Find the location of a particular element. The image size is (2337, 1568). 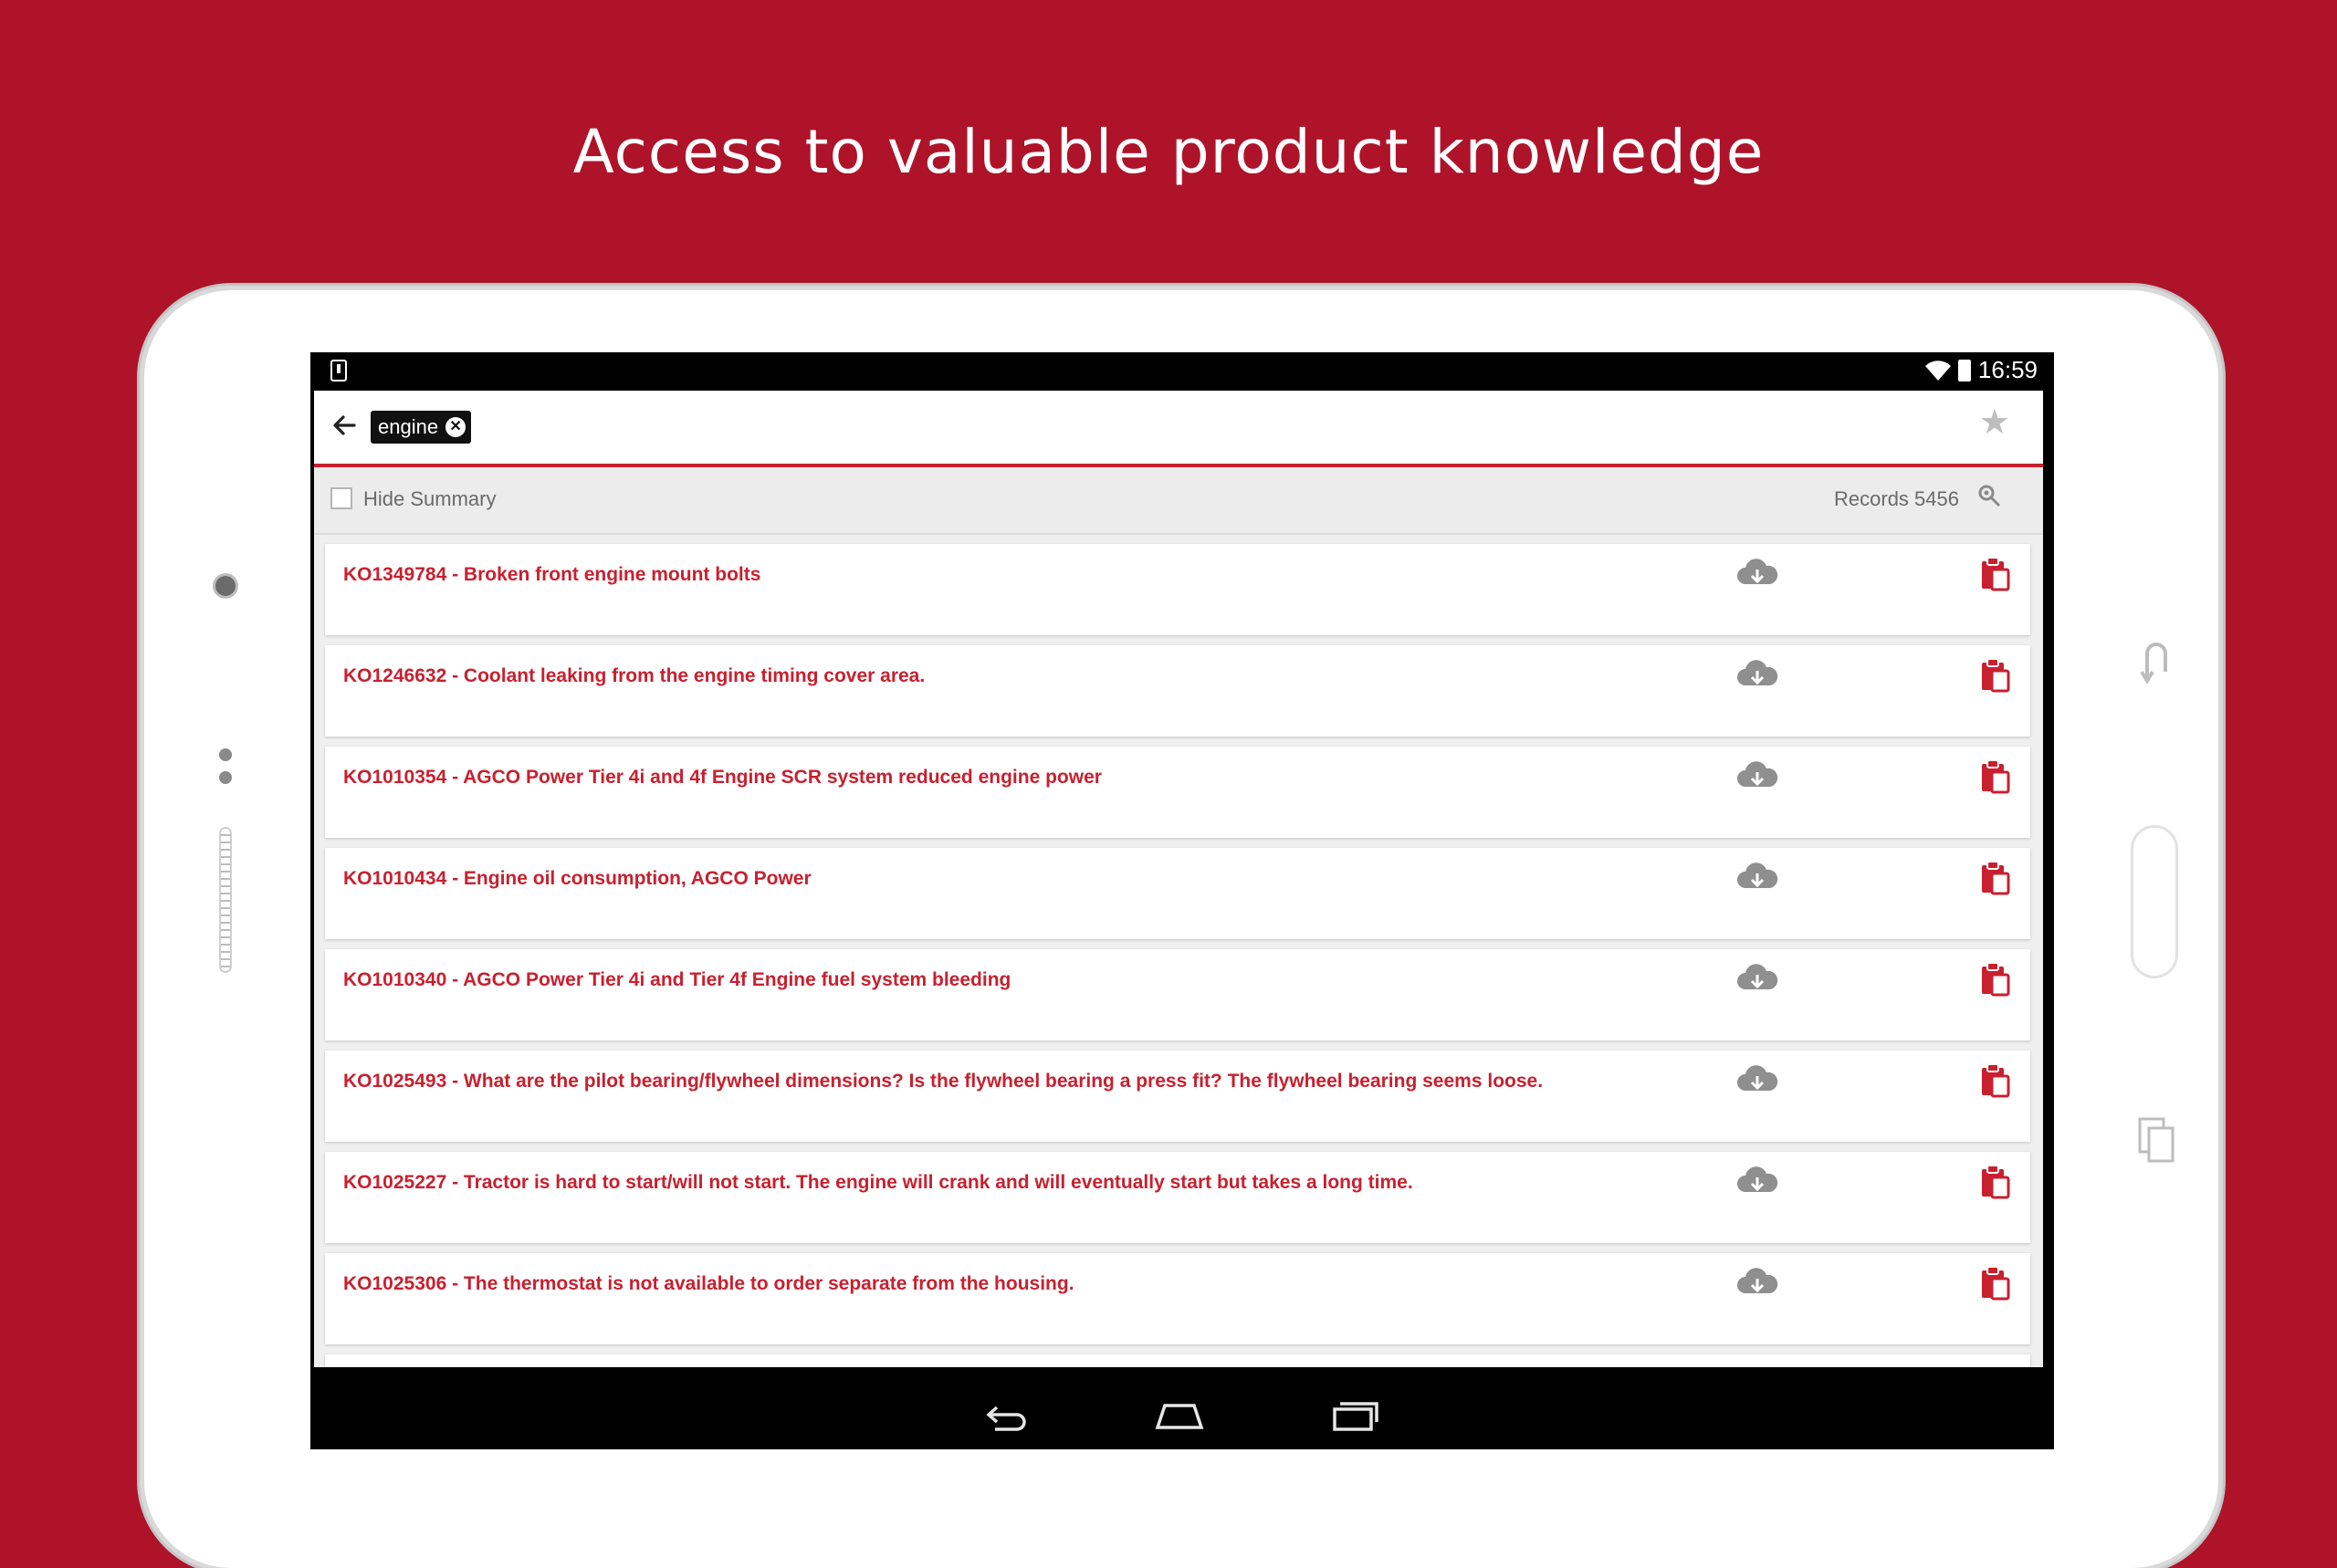

search-chip: engine ✕ is located at coordinates (421, 427).